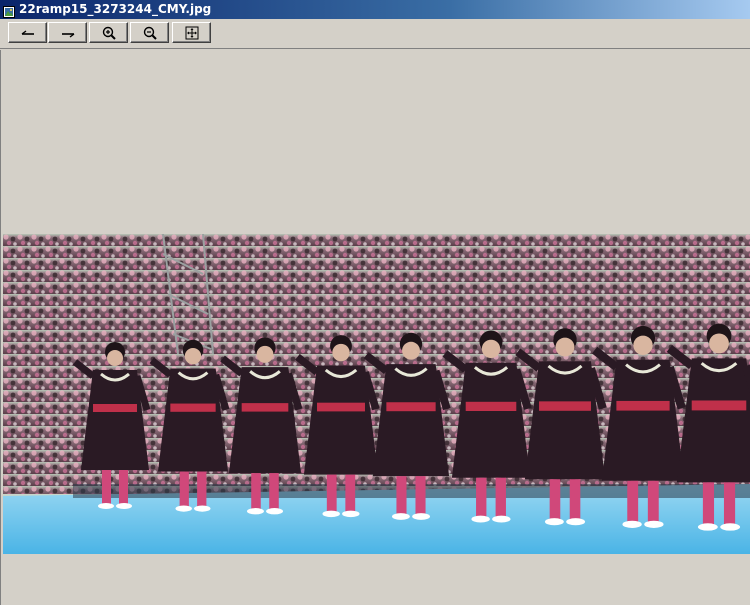 Image resolution: width=750 pixels, height=605 pixels. Describe the element at coordinates (9, 10) in the screenshot. I see `image-file-icon` at that location.